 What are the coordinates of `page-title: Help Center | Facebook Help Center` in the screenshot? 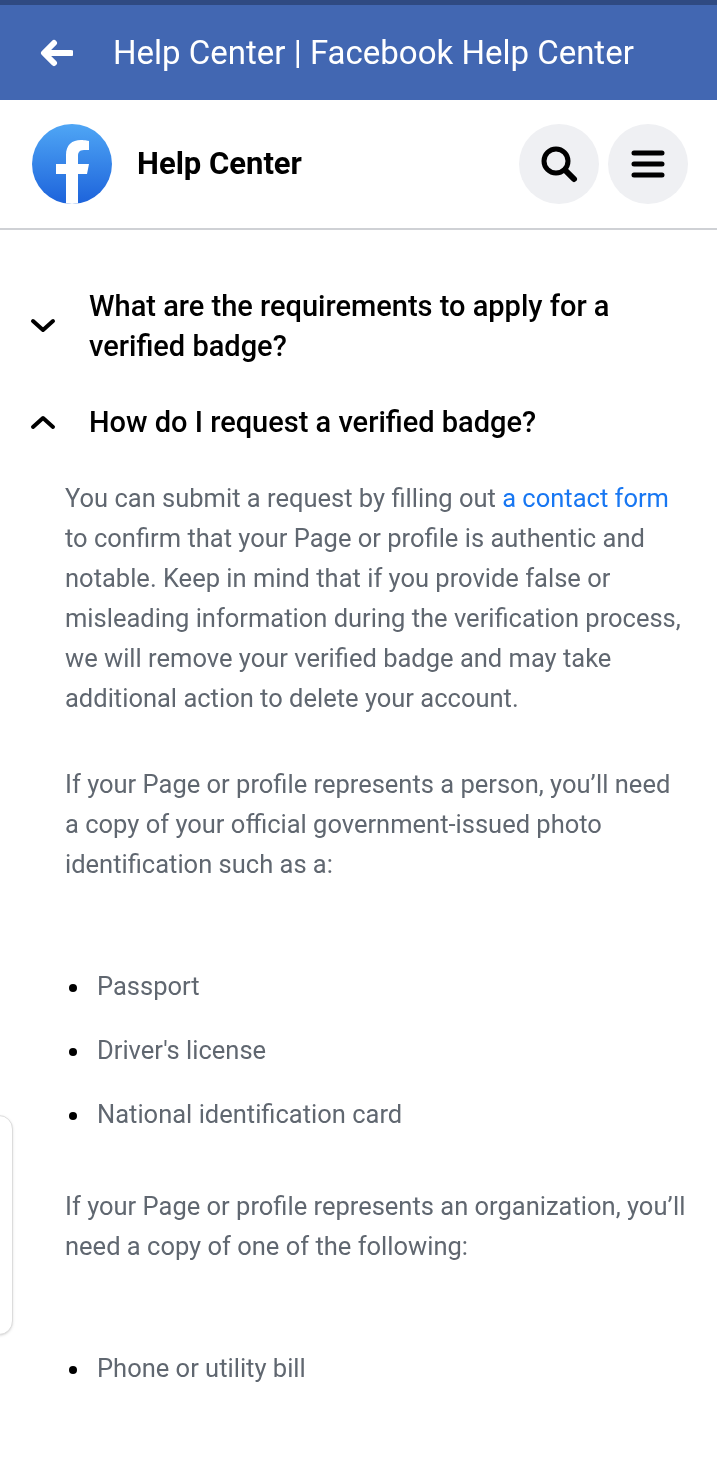 It's located at (373, 52).